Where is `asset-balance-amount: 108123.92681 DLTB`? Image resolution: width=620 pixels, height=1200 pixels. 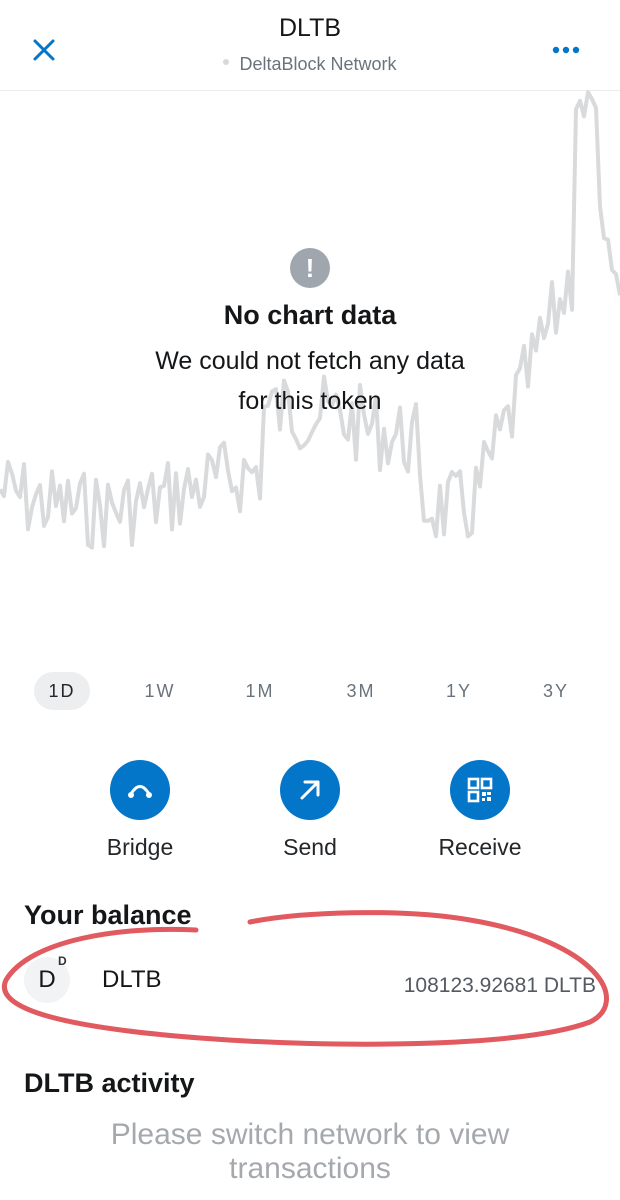
asset-balance-amount: 108123.92681 DLTB is located at coordinates (499, 985).